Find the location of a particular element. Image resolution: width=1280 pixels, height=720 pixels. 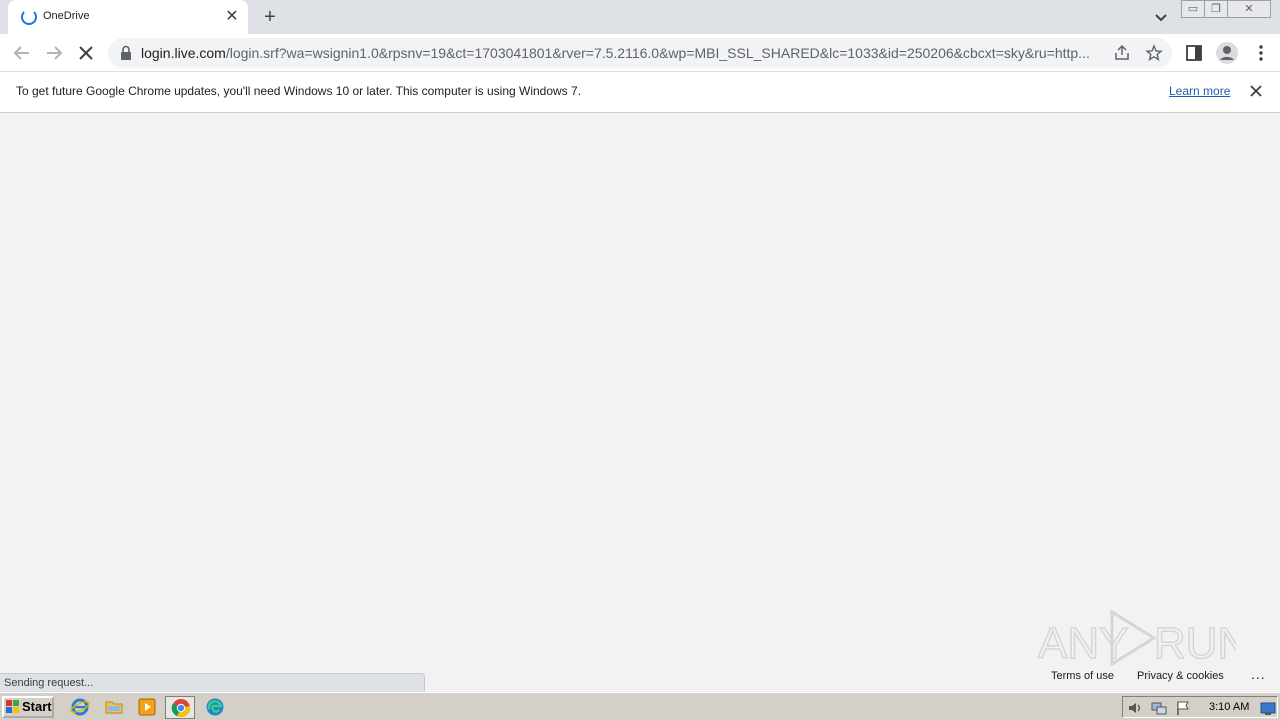

windows-logo-icon is located at coordinates (12, 706).